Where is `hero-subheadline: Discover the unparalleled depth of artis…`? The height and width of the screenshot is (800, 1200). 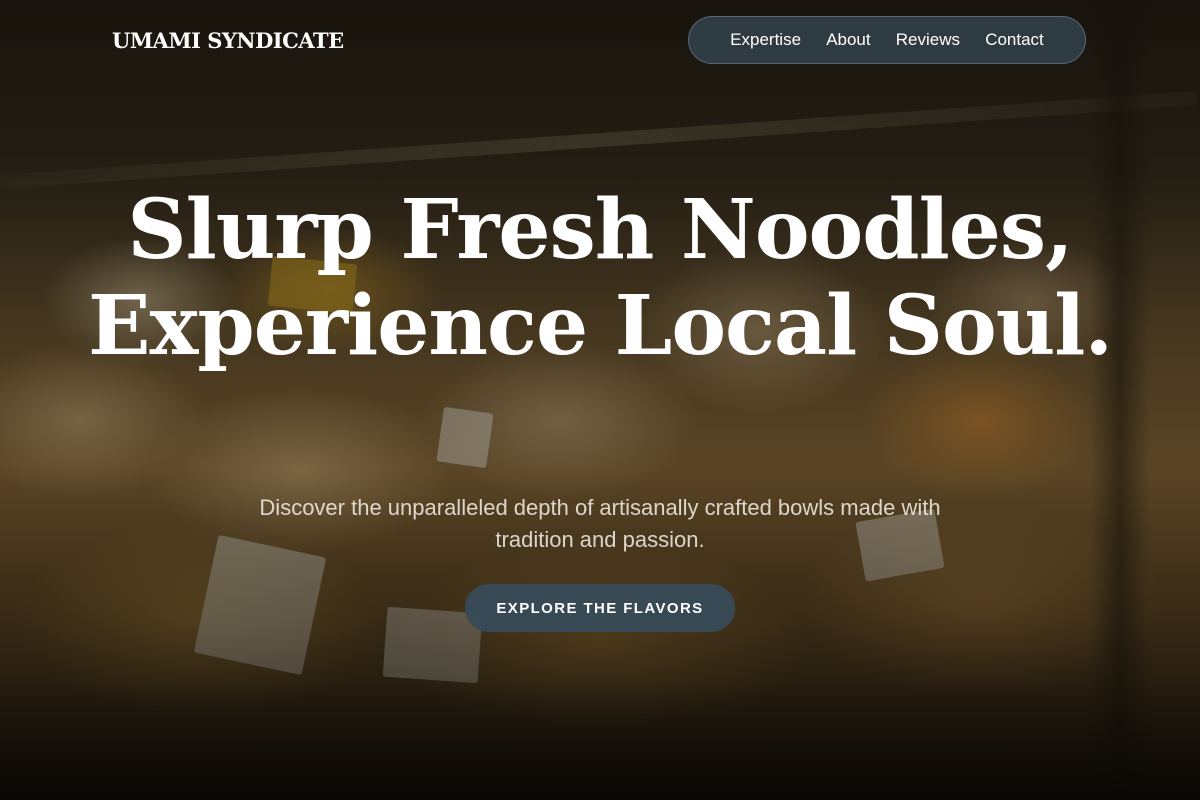
hero-subheadline: Discover the unparalleled depth of artis… is located at coordinates (600, 523).